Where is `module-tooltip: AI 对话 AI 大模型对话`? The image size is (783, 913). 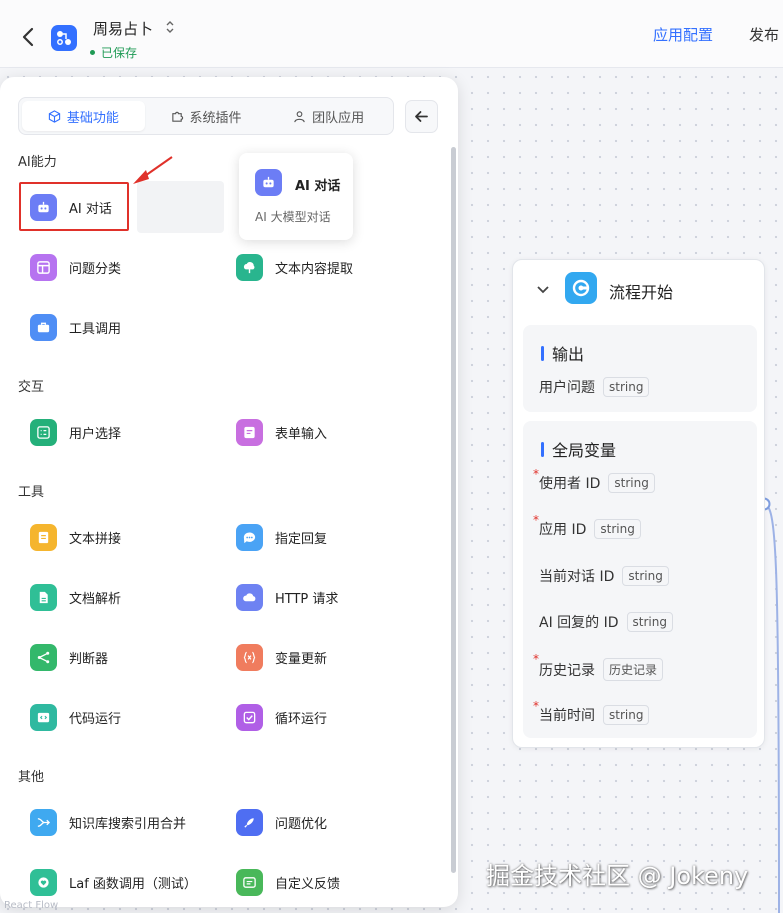 module-tooltip: AI 对话 AI 大模型对话 is located at coordinates (296, 196).